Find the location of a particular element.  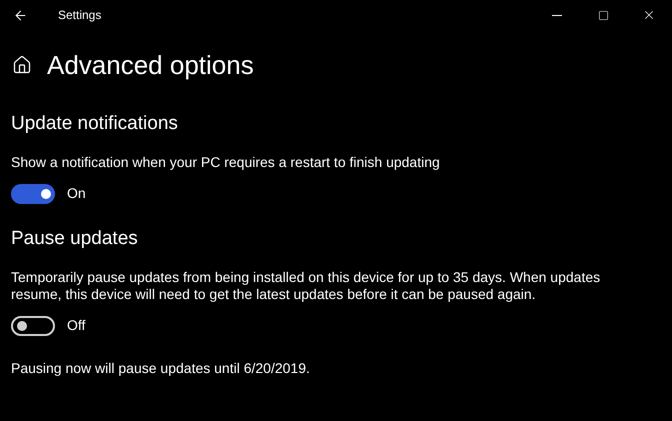

section-description: Show a notification when your PC requires a restart to finish updating is located at coordinates (226, 162).